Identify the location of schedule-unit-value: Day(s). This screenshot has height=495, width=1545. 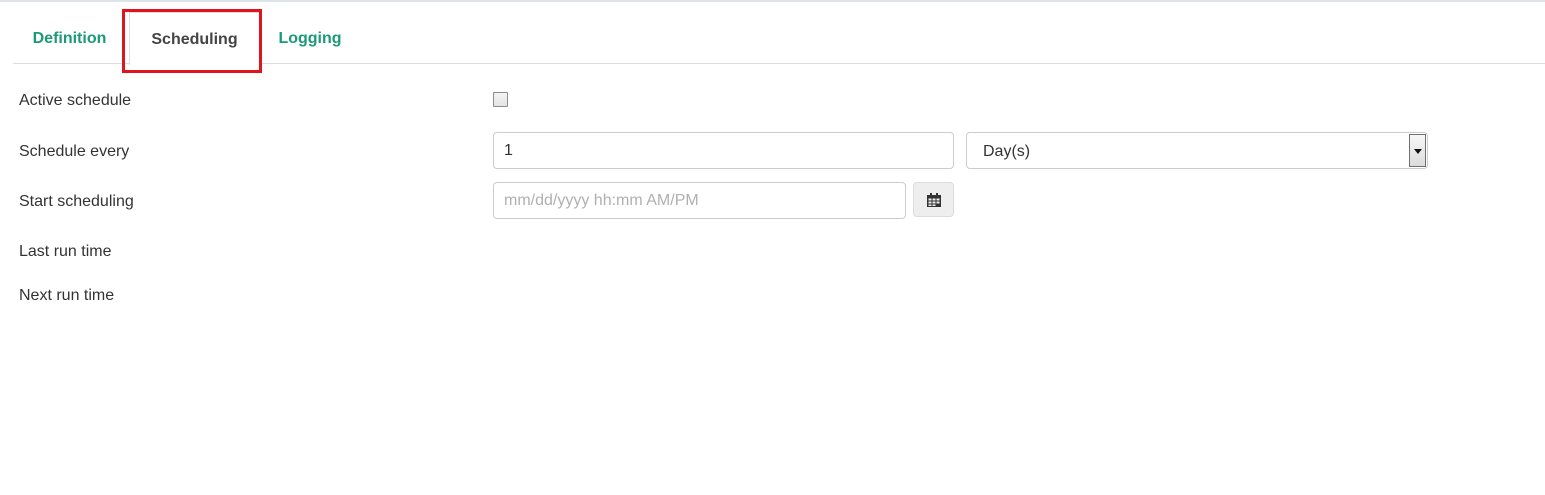
(1007, 151).